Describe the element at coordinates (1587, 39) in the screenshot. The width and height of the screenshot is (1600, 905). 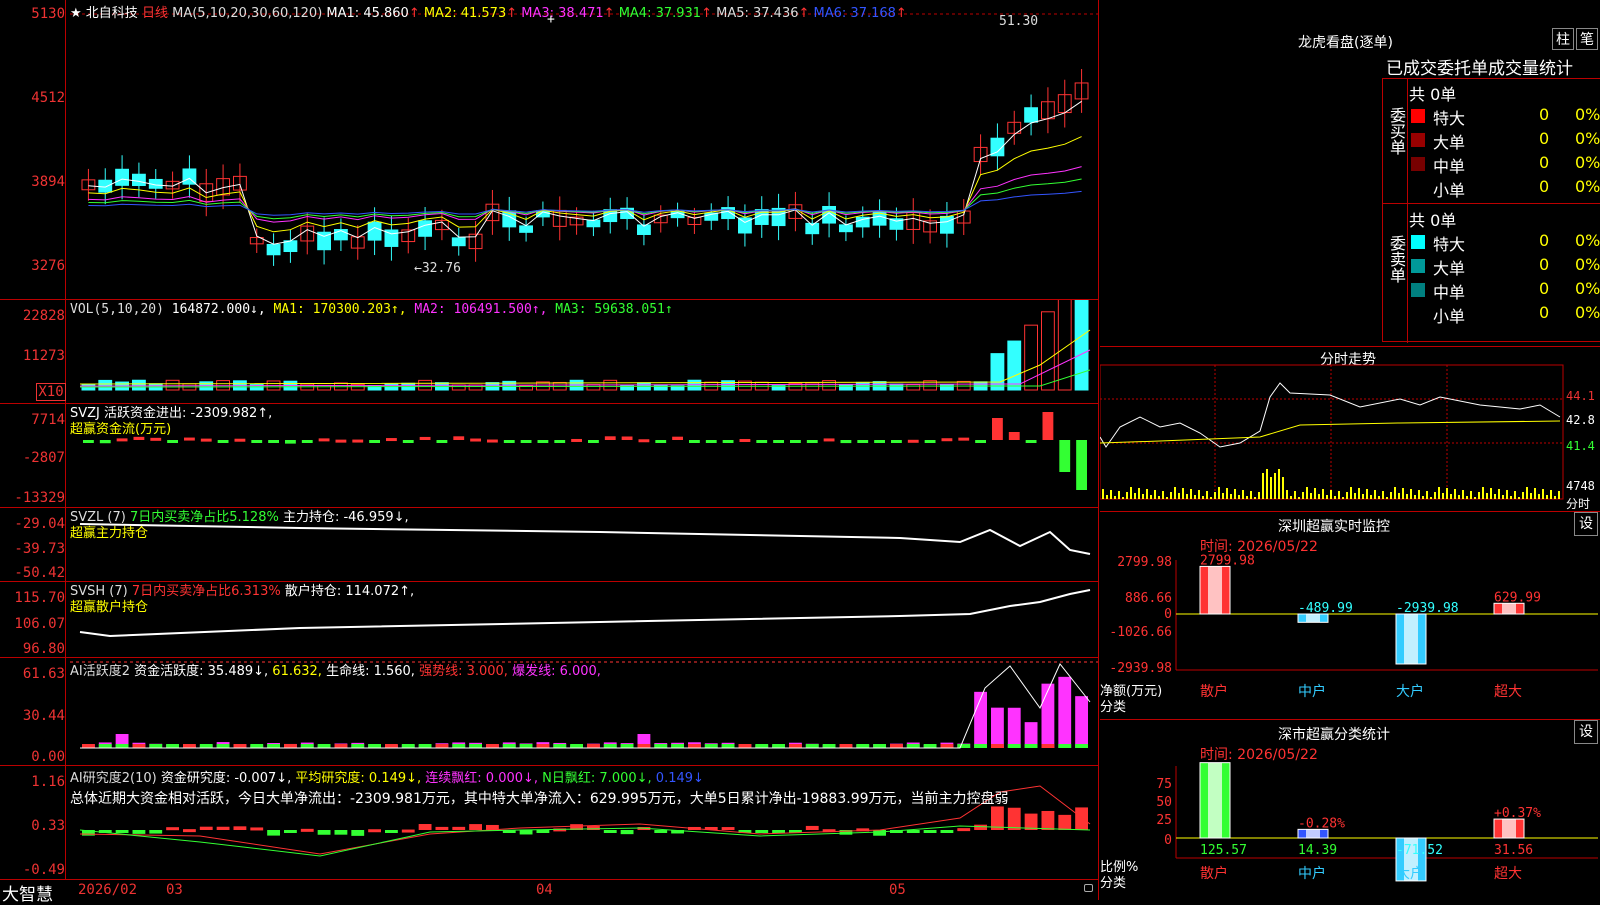
I see `tick-view-button: 笔` at that location.